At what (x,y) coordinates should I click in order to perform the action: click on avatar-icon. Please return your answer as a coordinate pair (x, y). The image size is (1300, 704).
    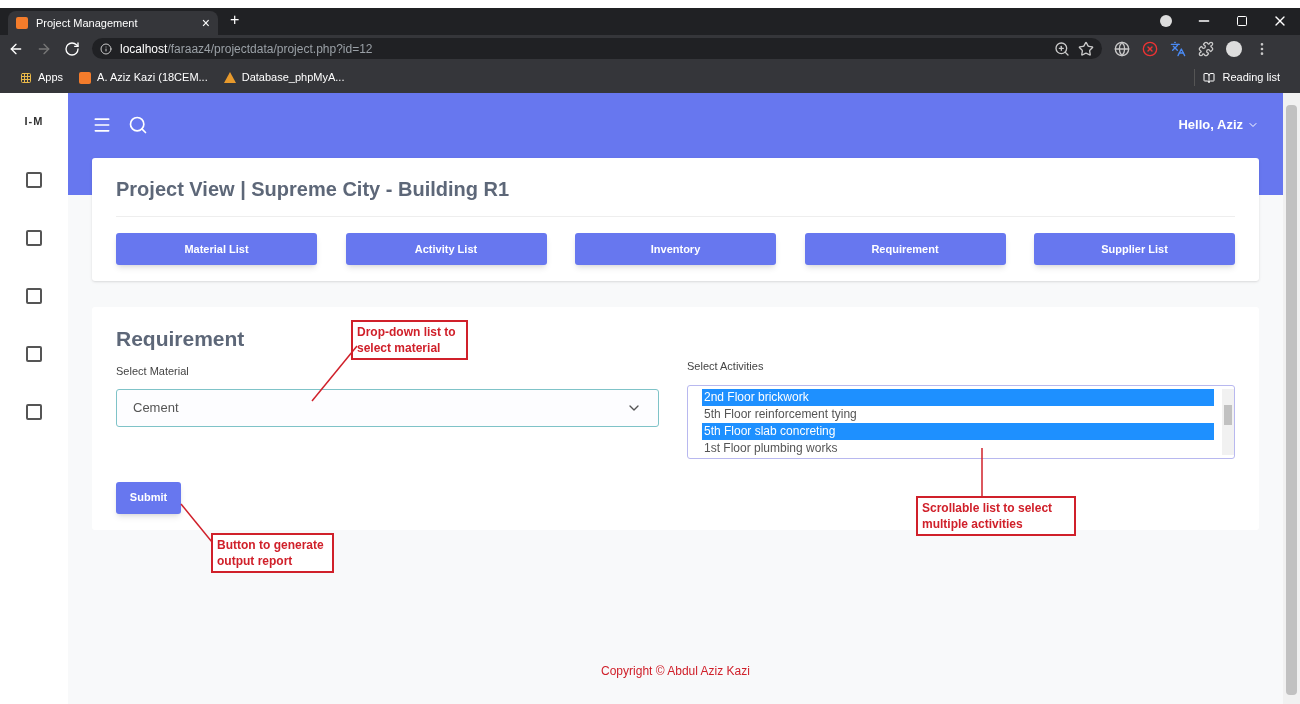
    Looking at the image, I should click on (1234, 48).